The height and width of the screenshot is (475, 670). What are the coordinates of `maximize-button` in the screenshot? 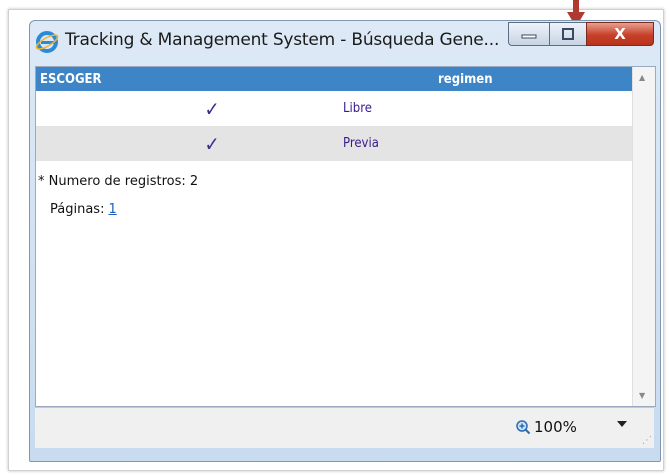 It's located at (568, 34).